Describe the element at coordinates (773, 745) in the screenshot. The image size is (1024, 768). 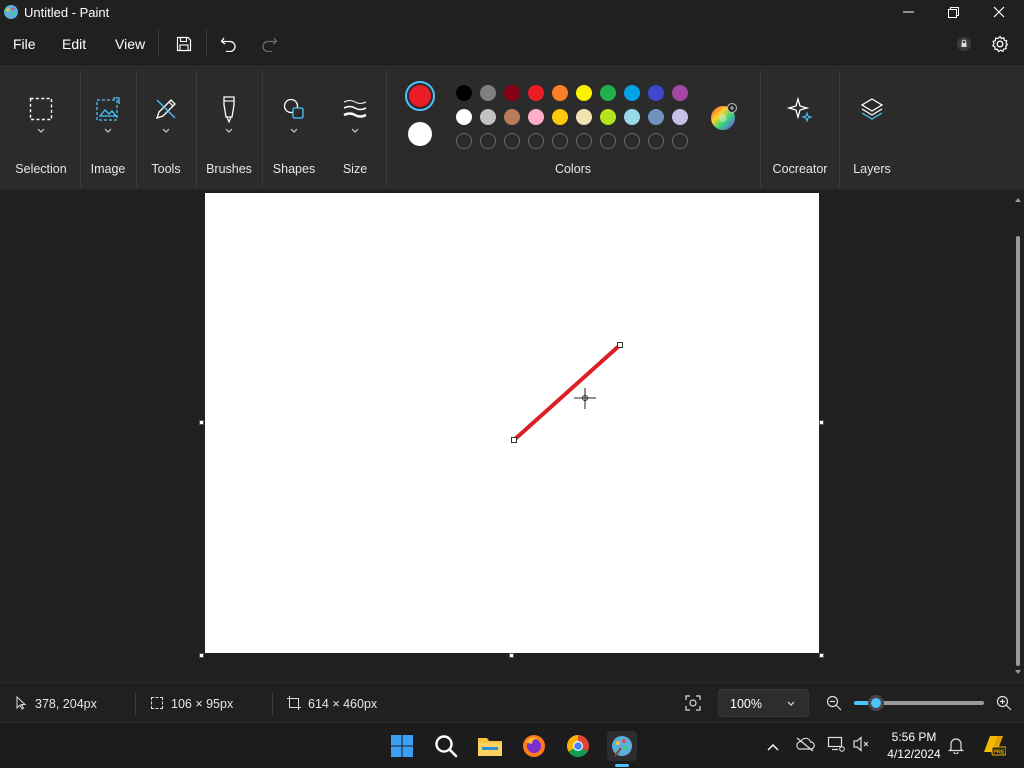
I see `show-hidden-icons-icon` at that location.